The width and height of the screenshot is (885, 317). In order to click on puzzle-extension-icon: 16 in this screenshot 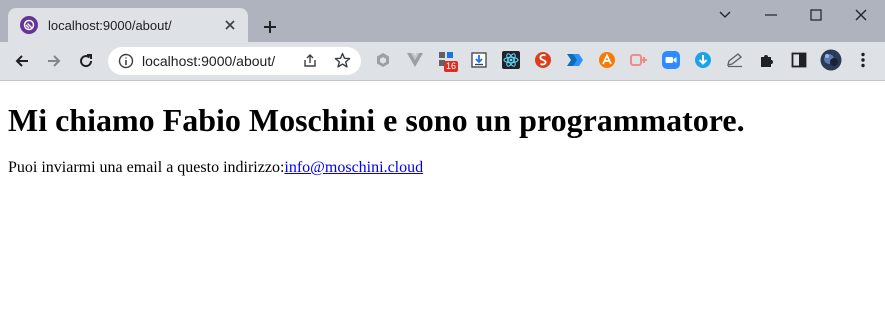, I will do `click(448, 61)`.